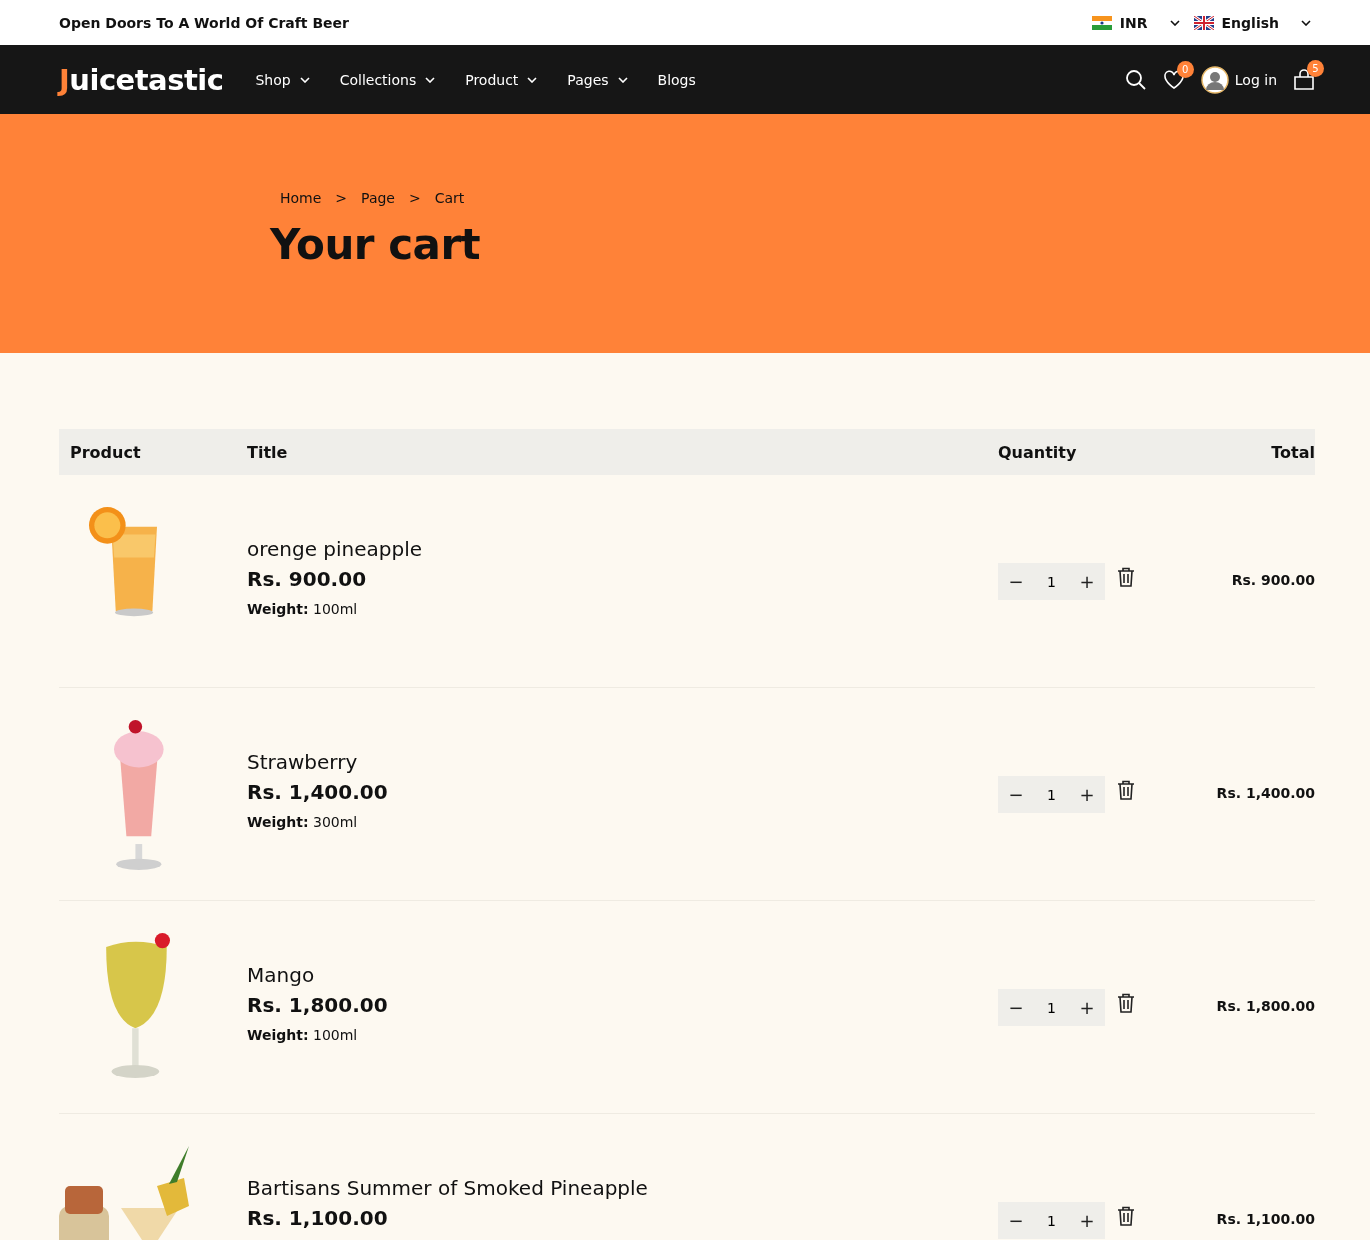  Describe the element at coordinates (676, 79) in the screenshot. I see `nav-item: Blogs` at that location.